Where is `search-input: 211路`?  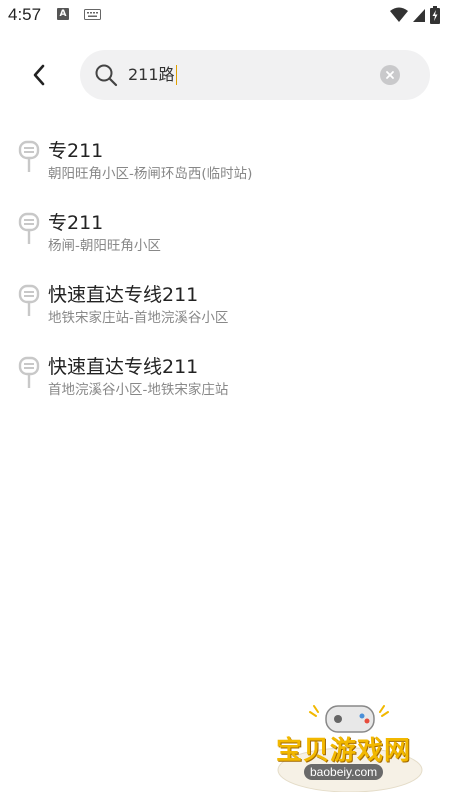
search-input: 211路 is located at coordinates (248, 75).